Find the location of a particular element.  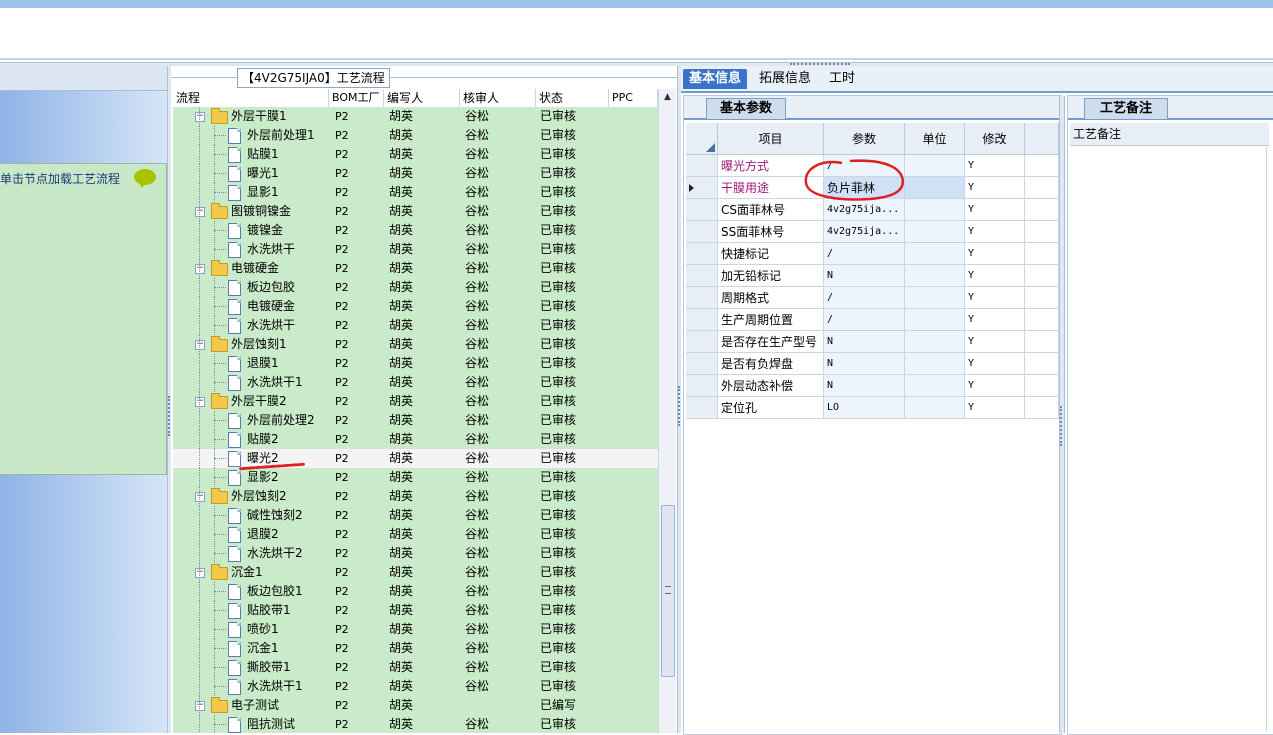

tree-row: 沉金1 P2 胡英 谷松 已审核 is located at coordinates (415, 648).